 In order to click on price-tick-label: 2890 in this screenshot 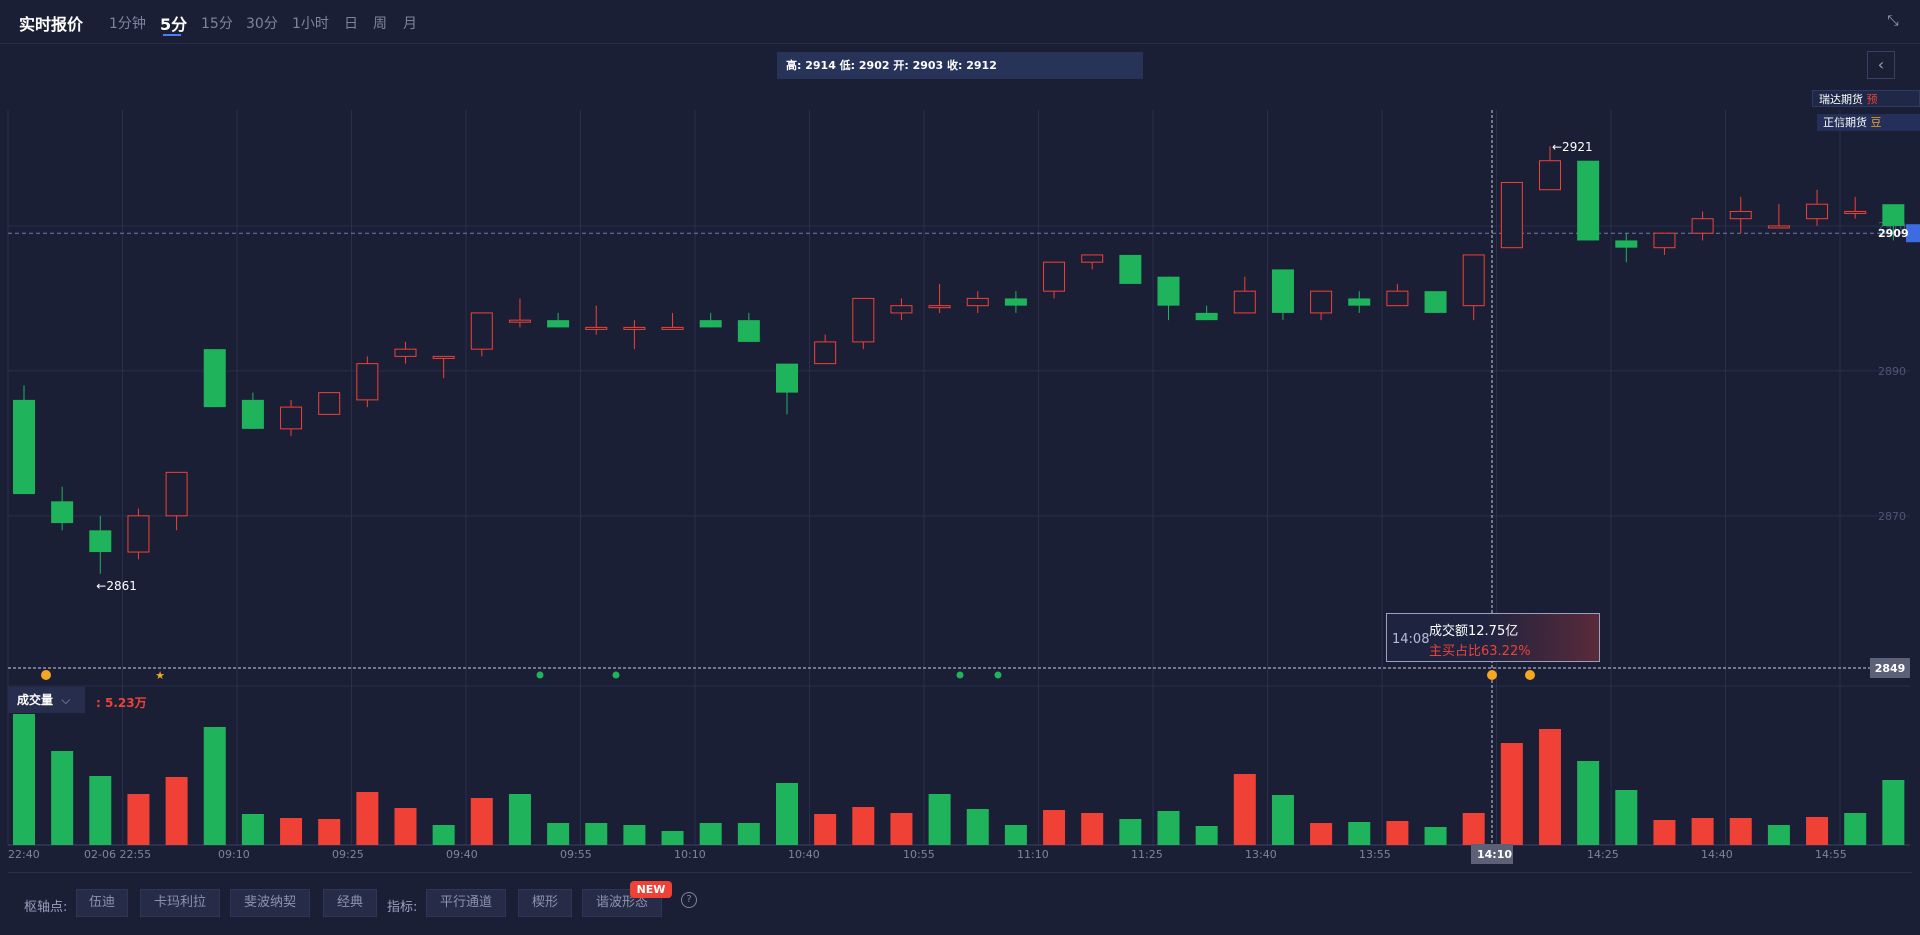, I will do `click(1892, 371)`.